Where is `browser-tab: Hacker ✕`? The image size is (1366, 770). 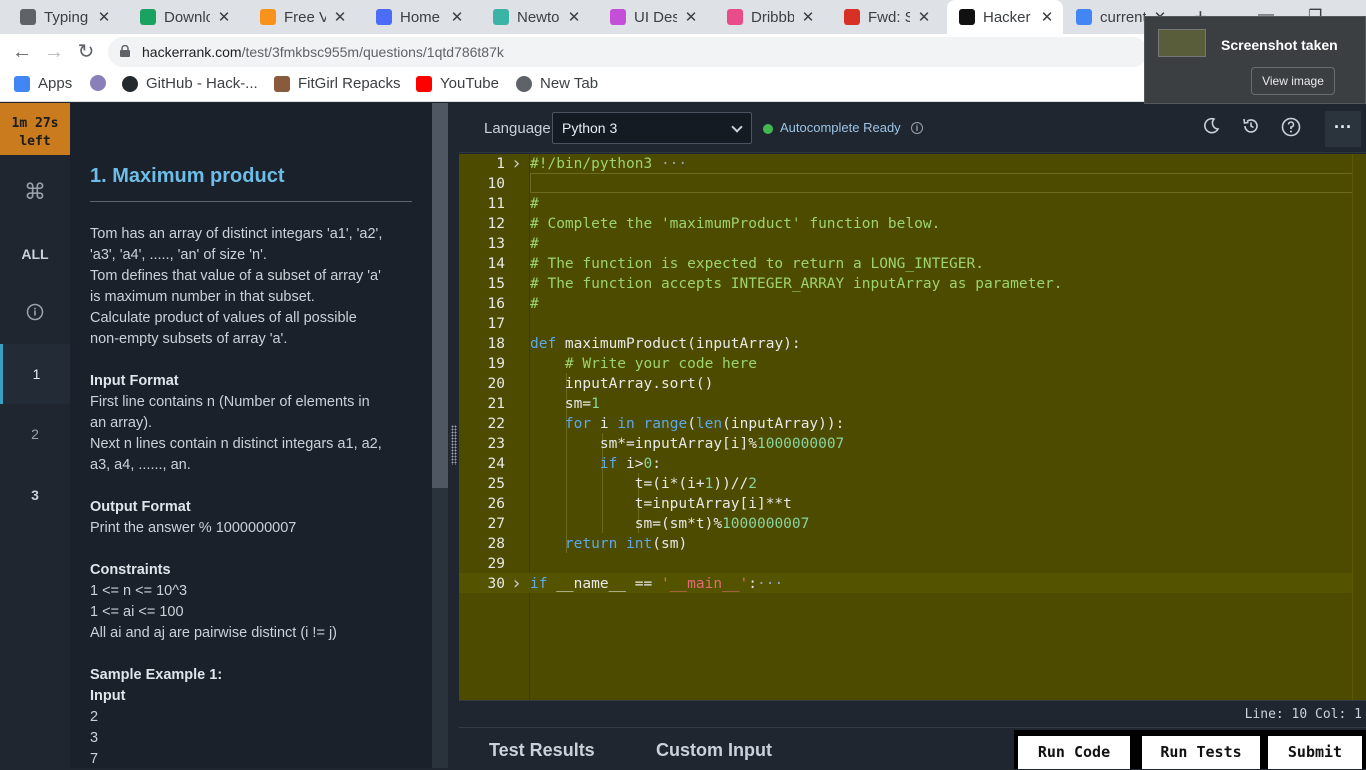
browser-tab: Hacker ✕ is located at coordinates (1005, 17).